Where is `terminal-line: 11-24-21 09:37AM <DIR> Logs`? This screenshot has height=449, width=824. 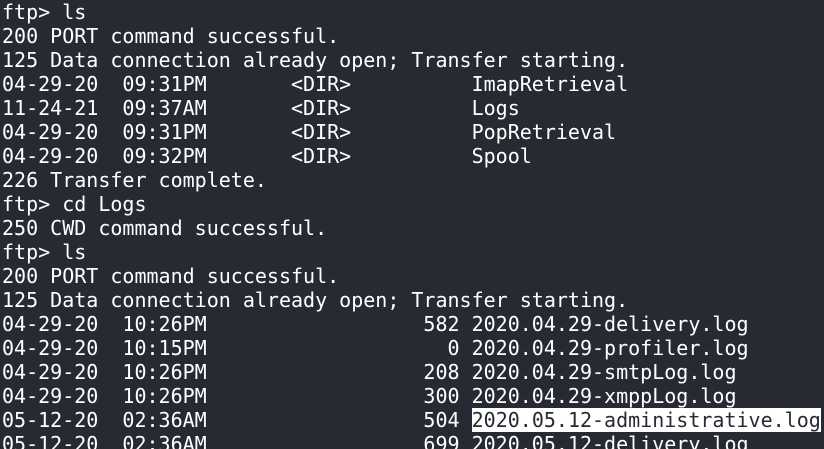 terminal-line: 11-24-21 09:37AM <DIR> Logs is located at coordinates (261, 108).